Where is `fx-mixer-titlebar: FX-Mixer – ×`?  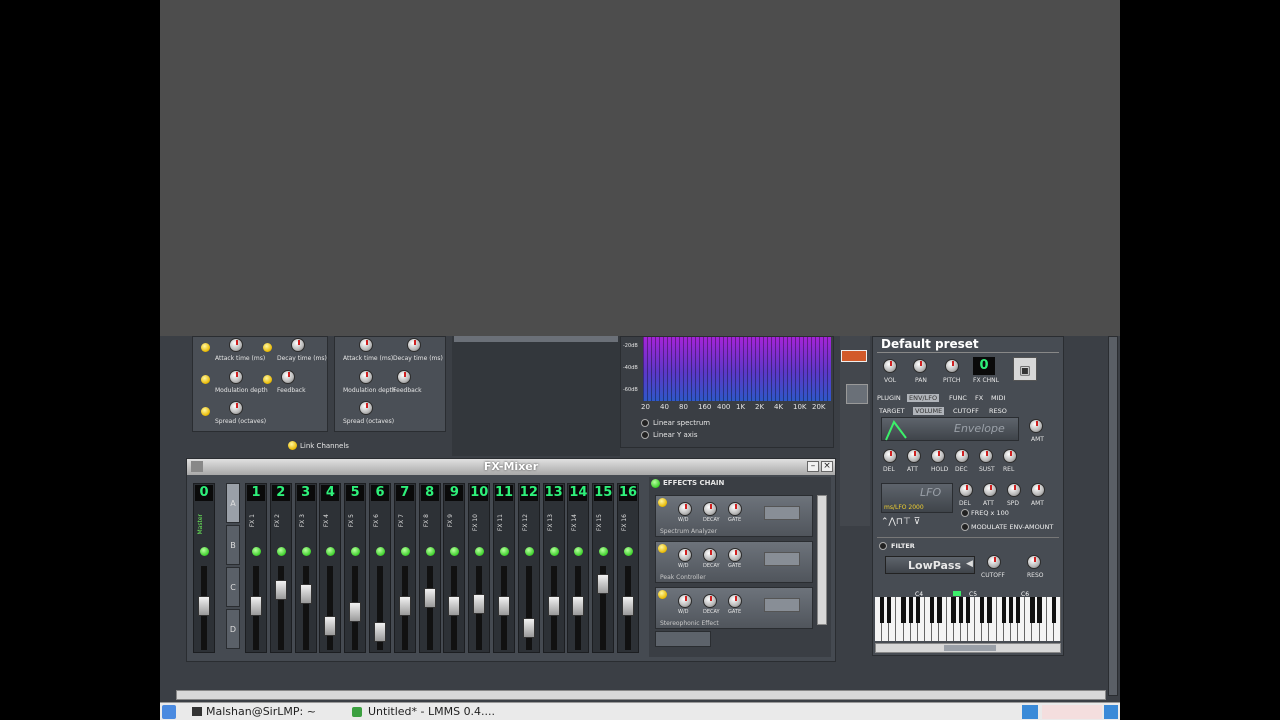 fx-mixer-titlebar: FX-Mixer – × is located at coordinates (511, 467).